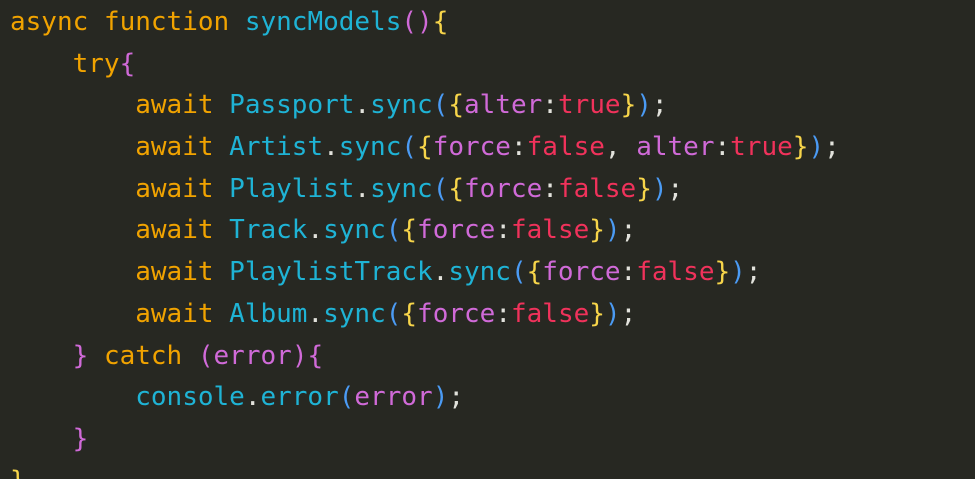  What do you see at coordinates (503, 105) in the screenshot?
I see `code-token-key: alter` at bounding box center [503, 105].